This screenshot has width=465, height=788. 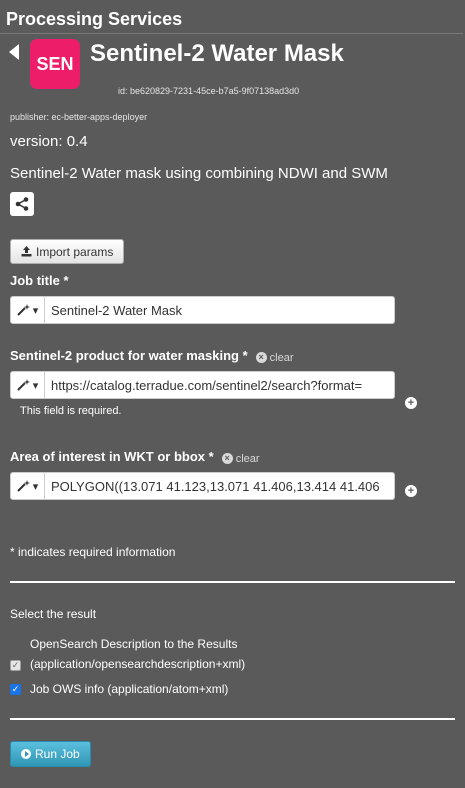 I want to click on product-clear-link: × clear, so click(x=274, y=357).